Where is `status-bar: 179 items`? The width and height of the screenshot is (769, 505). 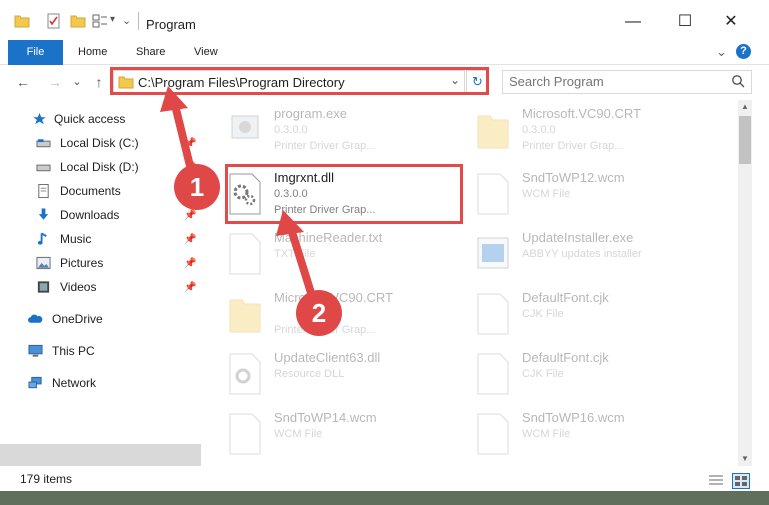 status-bar: 179 items is located at coordinates (384, 480).